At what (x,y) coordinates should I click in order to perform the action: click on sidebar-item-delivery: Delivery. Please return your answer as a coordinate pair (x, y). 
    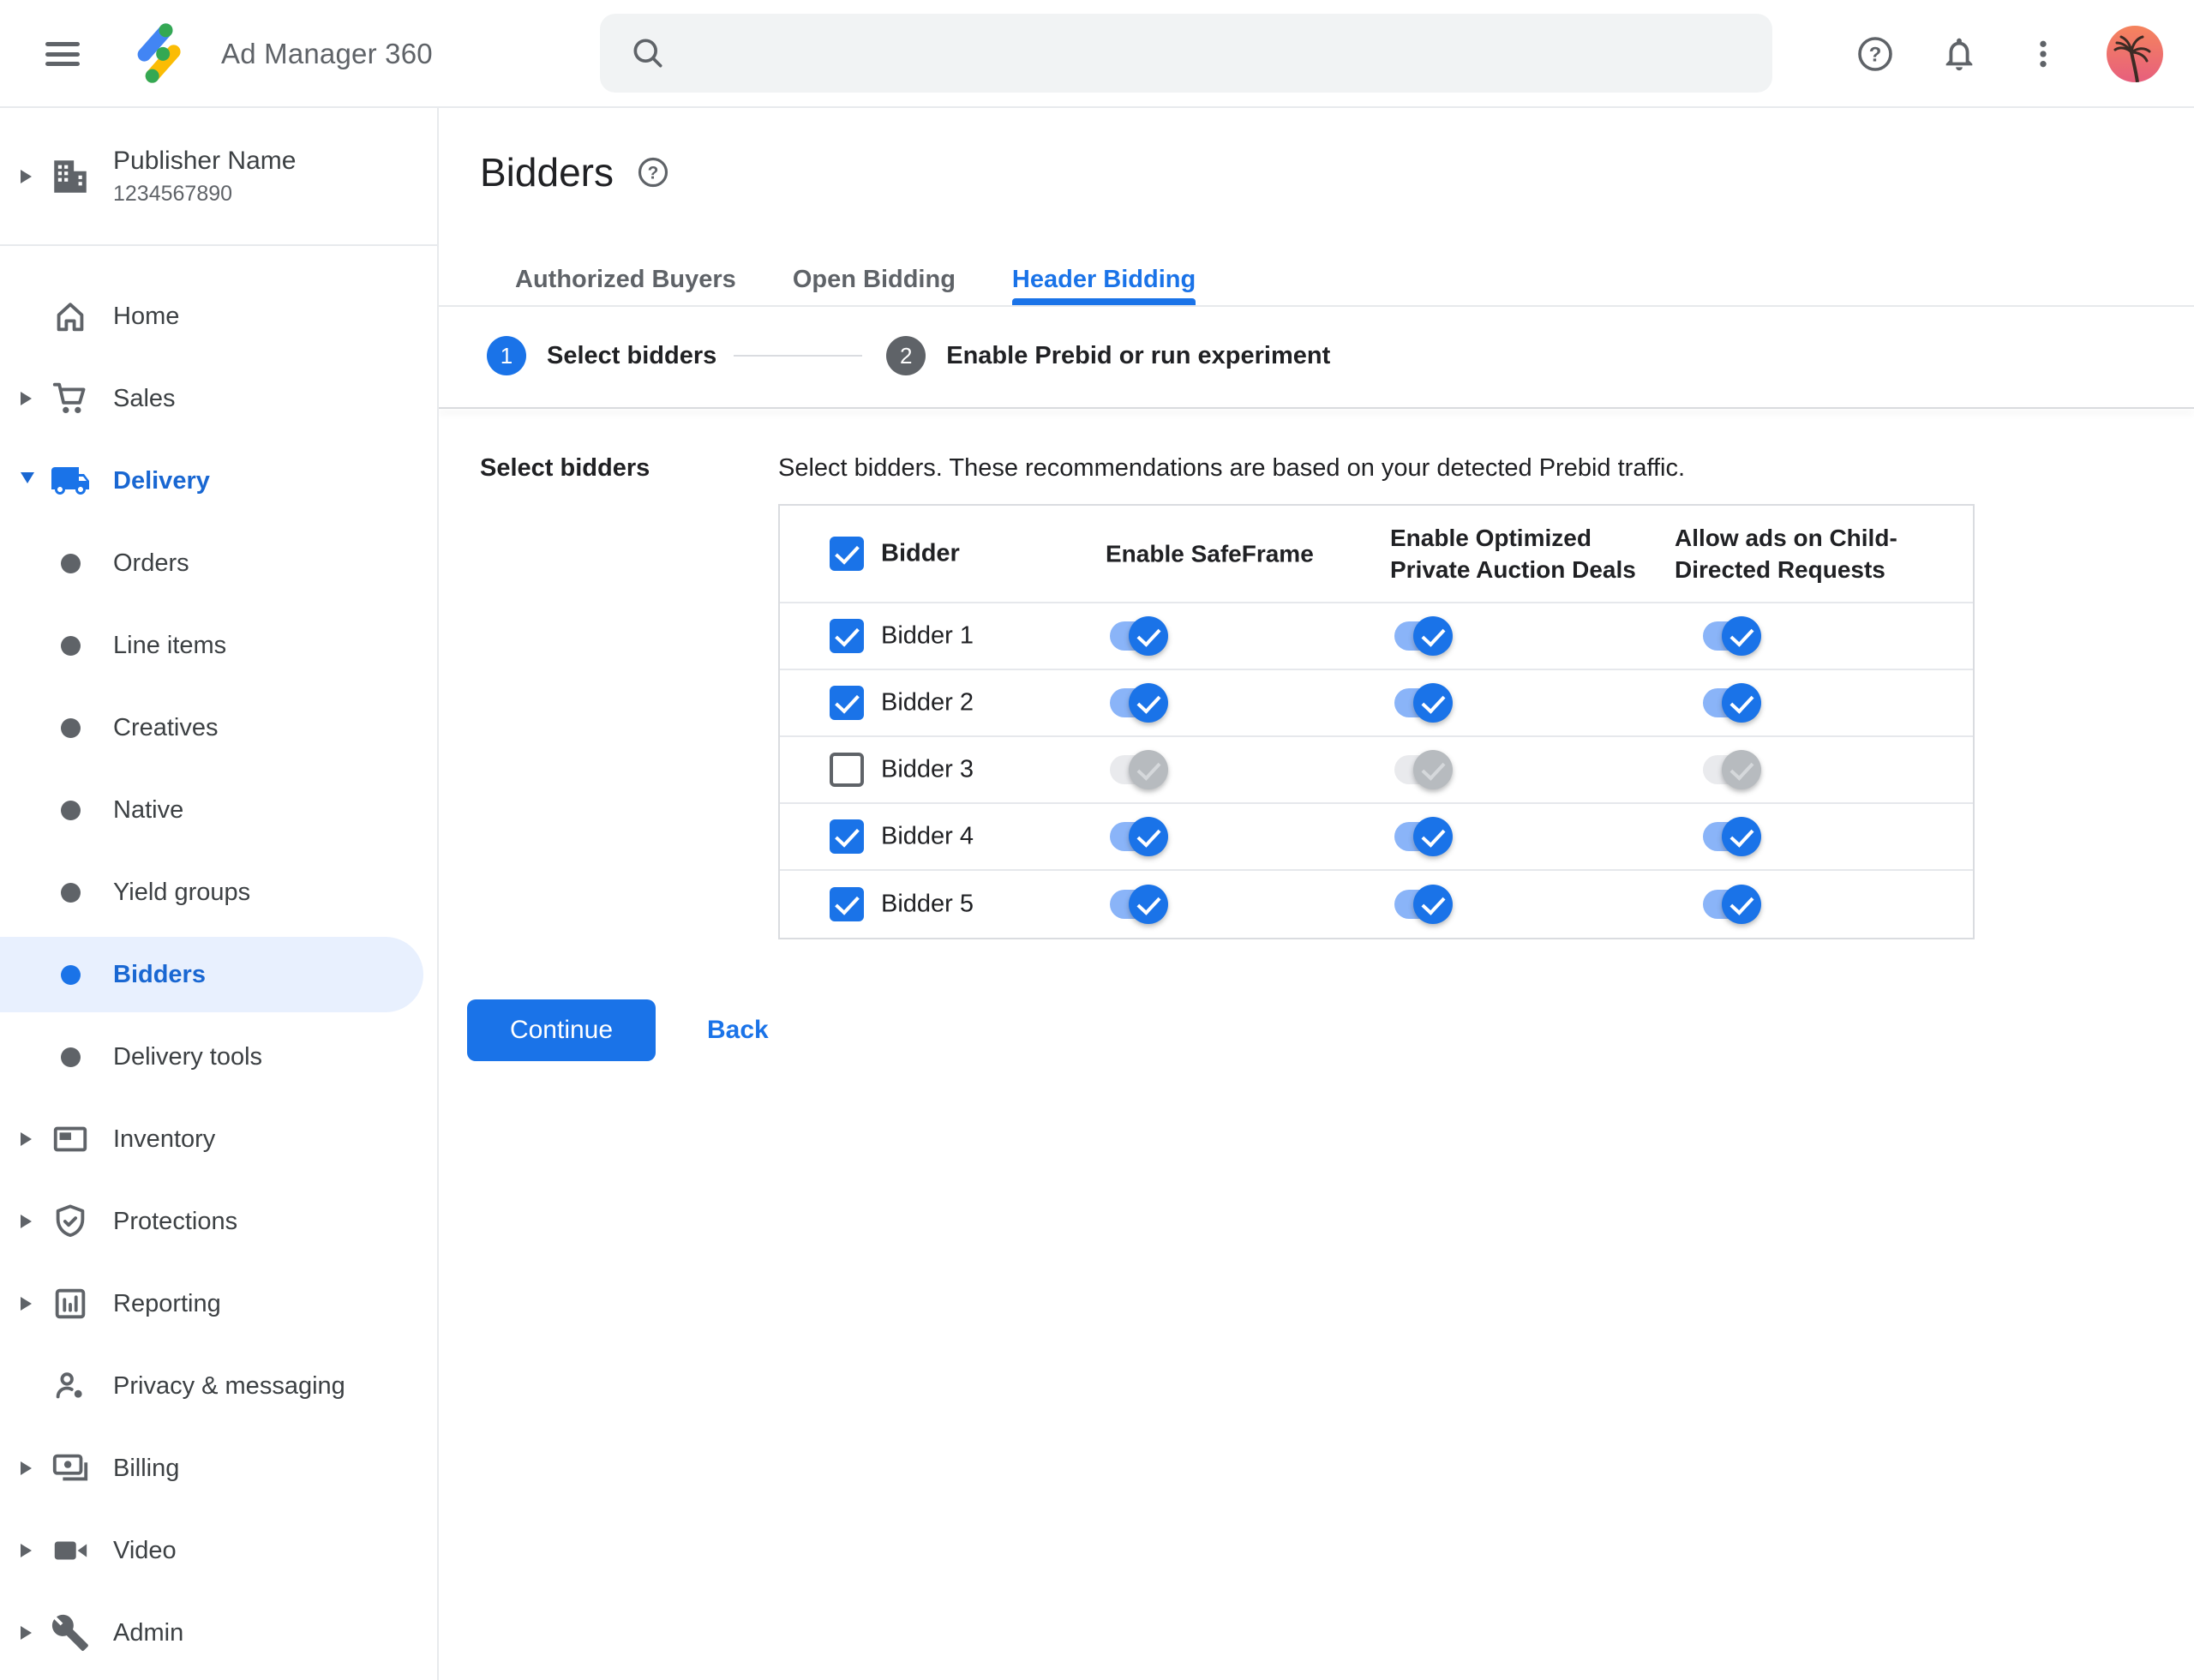
    Looking at the image, I should click on (218, 481).